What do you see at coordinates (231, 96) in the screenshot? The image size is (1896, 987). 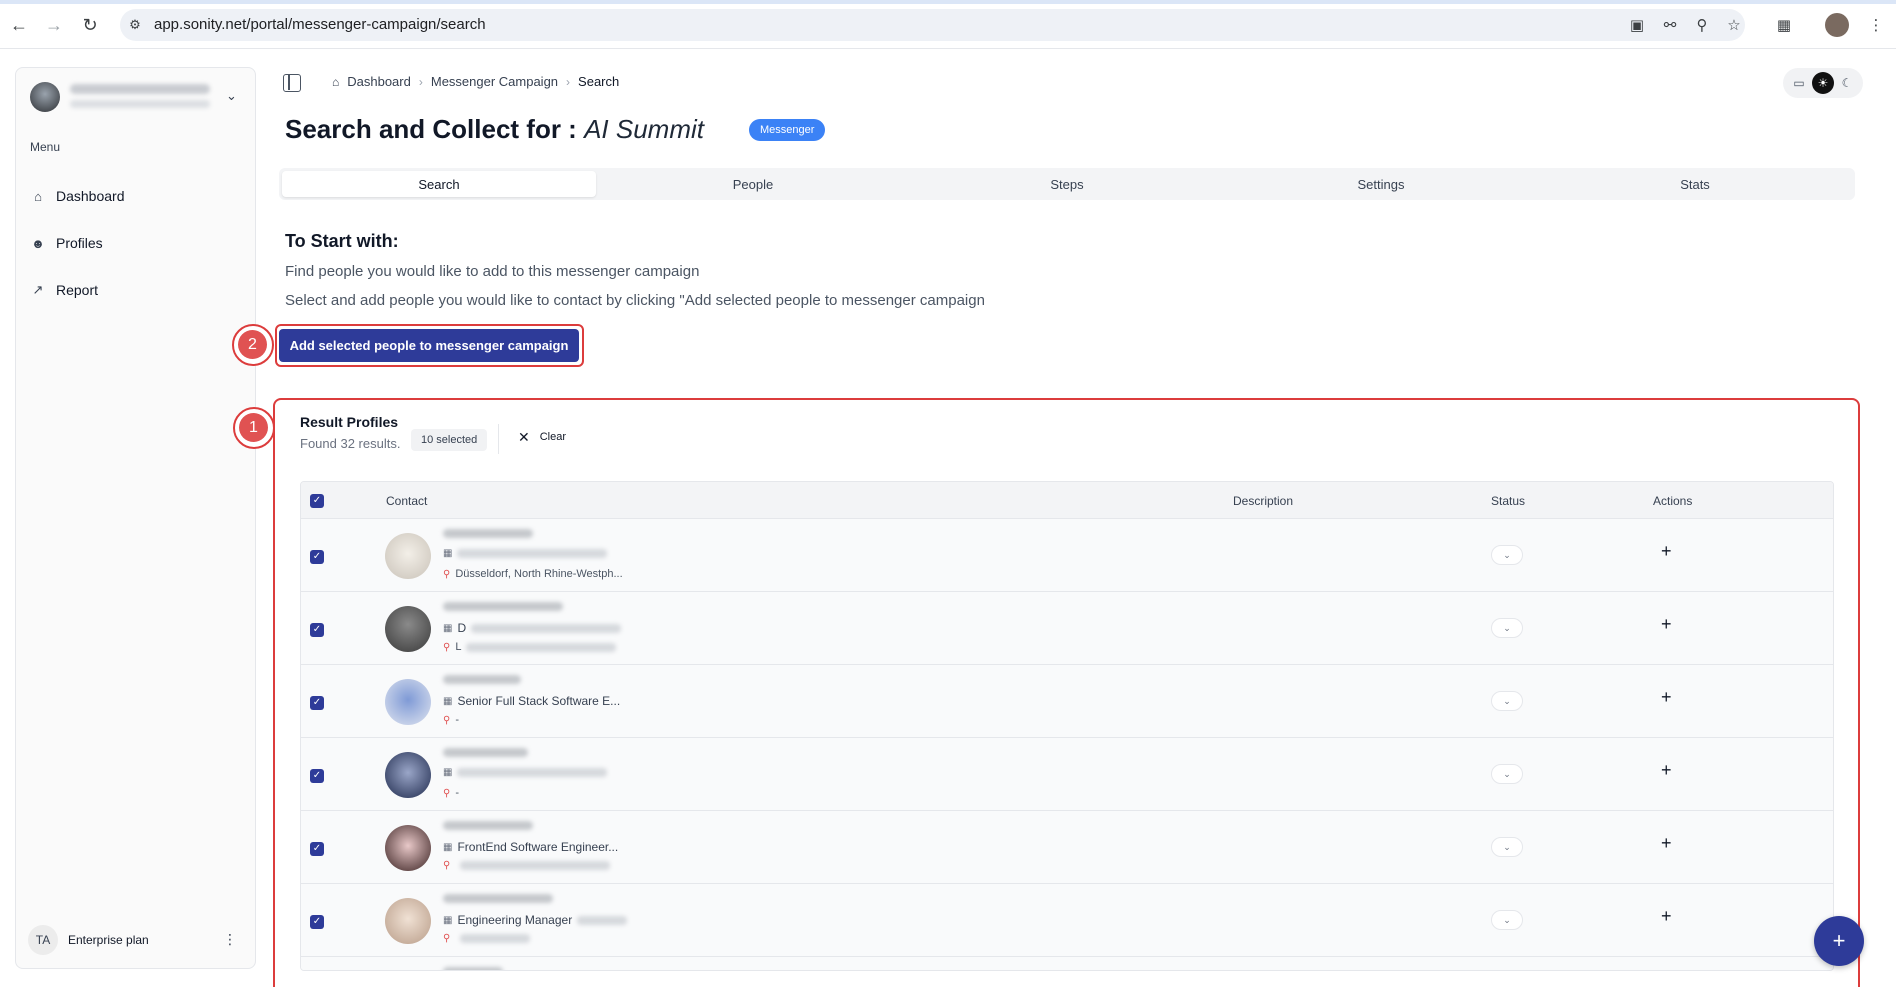 I see `chevron-down-icon: ⌄` at bounding box center [231, 96].